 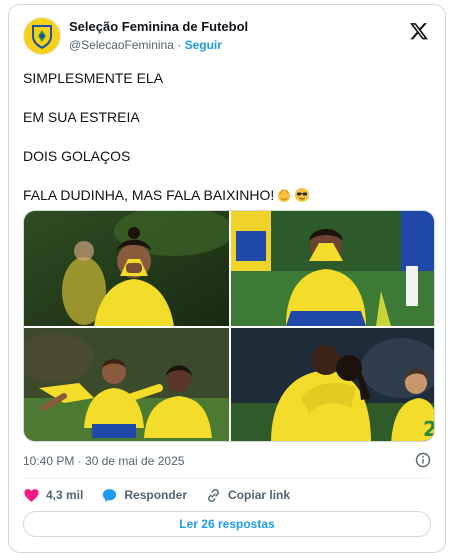 I want to click on pinching-hand-emoji, so click(x=284, y=195).